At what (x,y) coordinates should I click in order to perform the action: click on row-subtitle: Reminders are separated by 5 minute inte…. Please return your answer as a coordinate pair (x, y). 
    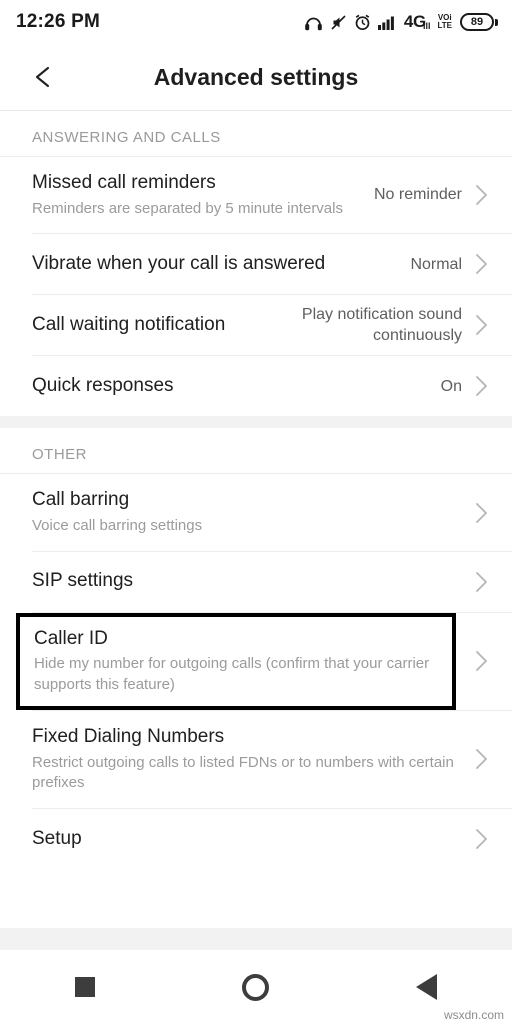
    Looking at the image, I should click on (187, 208).